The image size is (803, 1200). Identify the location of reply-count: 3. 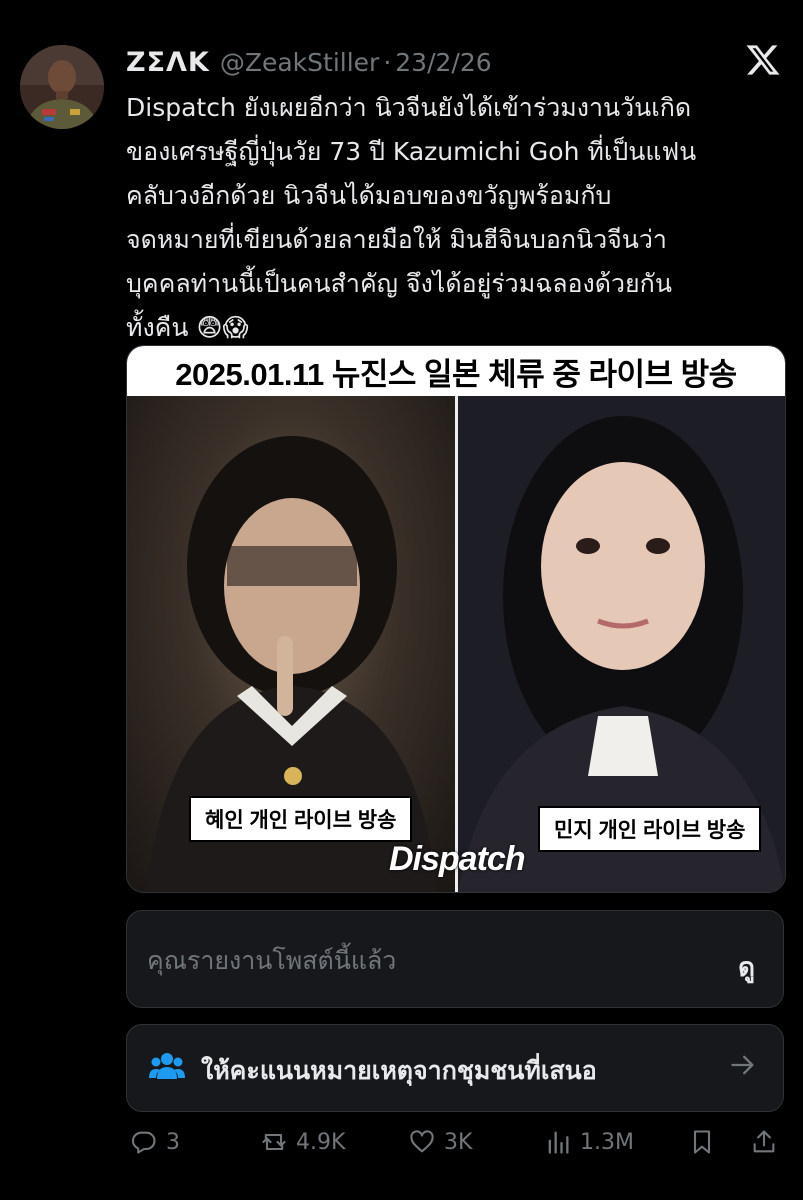
(173, 1142).